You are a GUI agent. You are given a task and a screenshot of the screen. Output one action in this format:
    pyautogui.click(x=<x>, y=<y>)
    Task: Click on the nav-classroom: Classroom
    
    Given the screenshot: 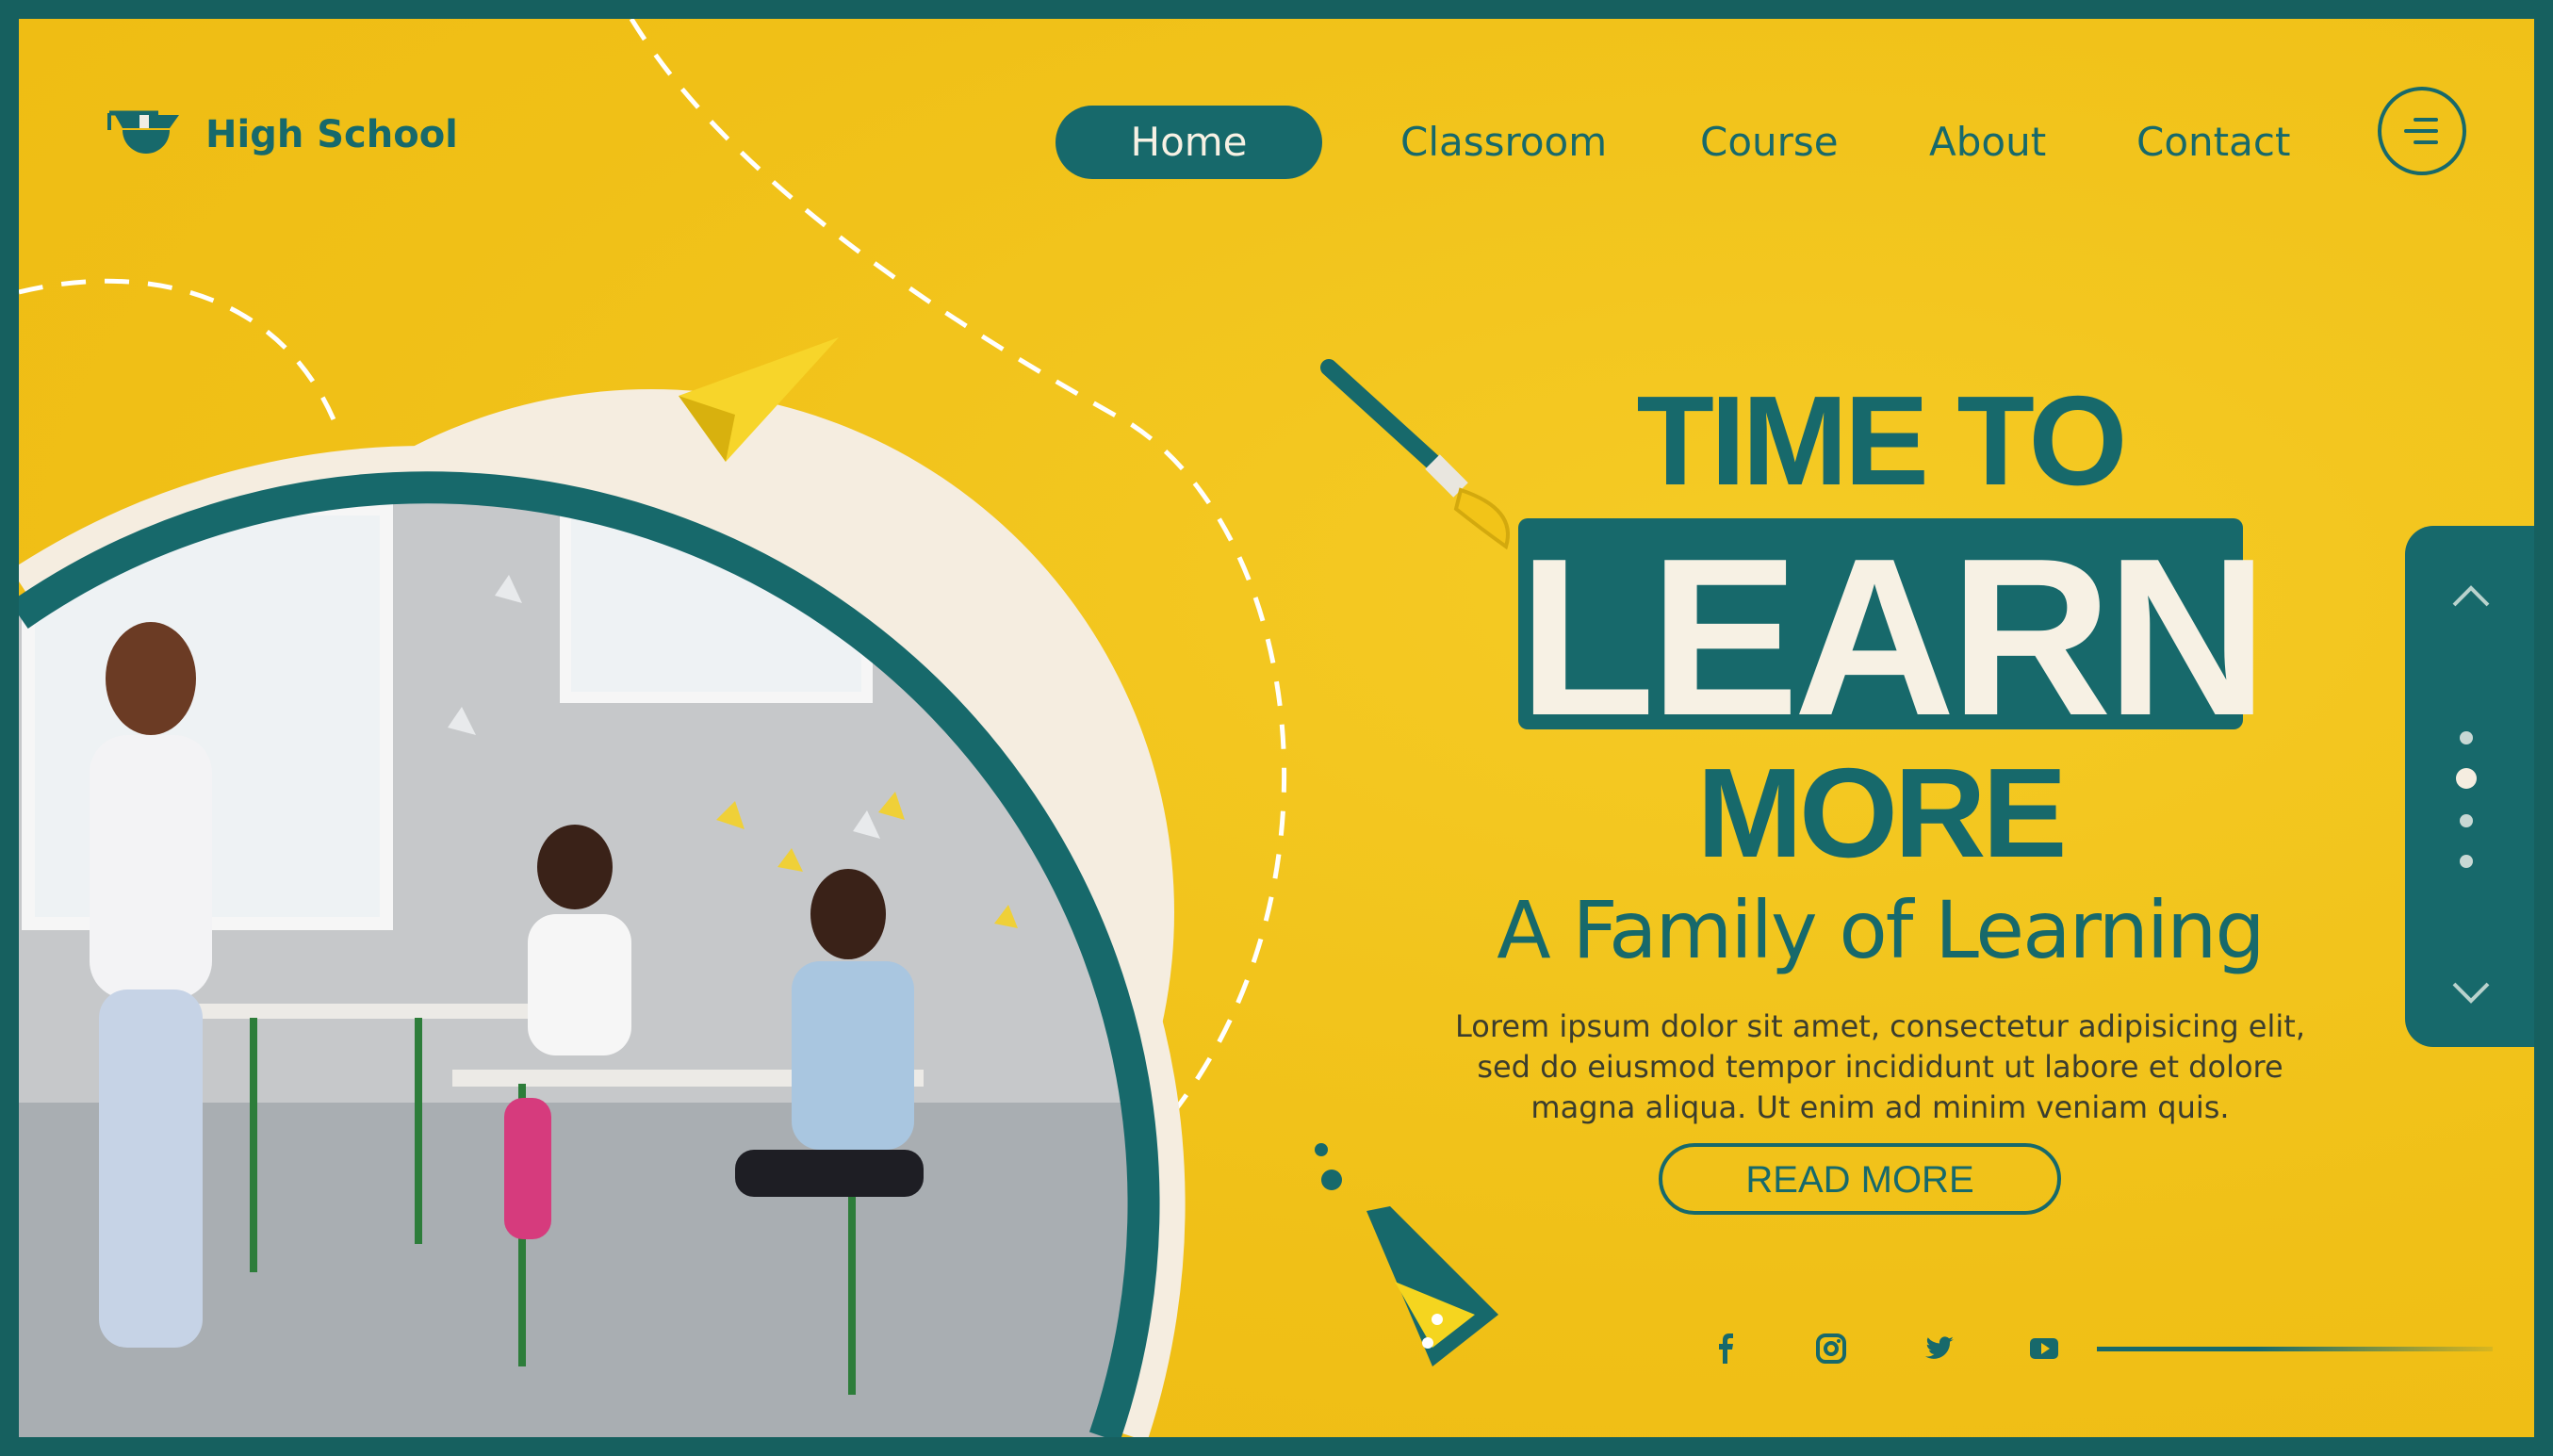 What is the action you would take?
    pyautogui.click(x=1503, y=142)
    